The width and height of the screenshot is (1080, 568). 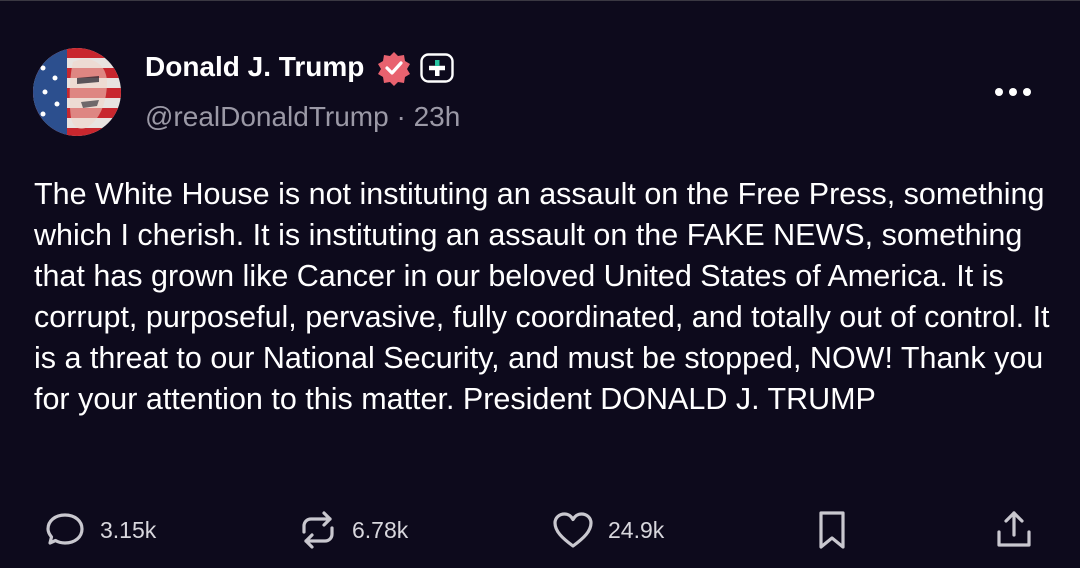 I want to click on share-icon, so click(x=1014, y=529).